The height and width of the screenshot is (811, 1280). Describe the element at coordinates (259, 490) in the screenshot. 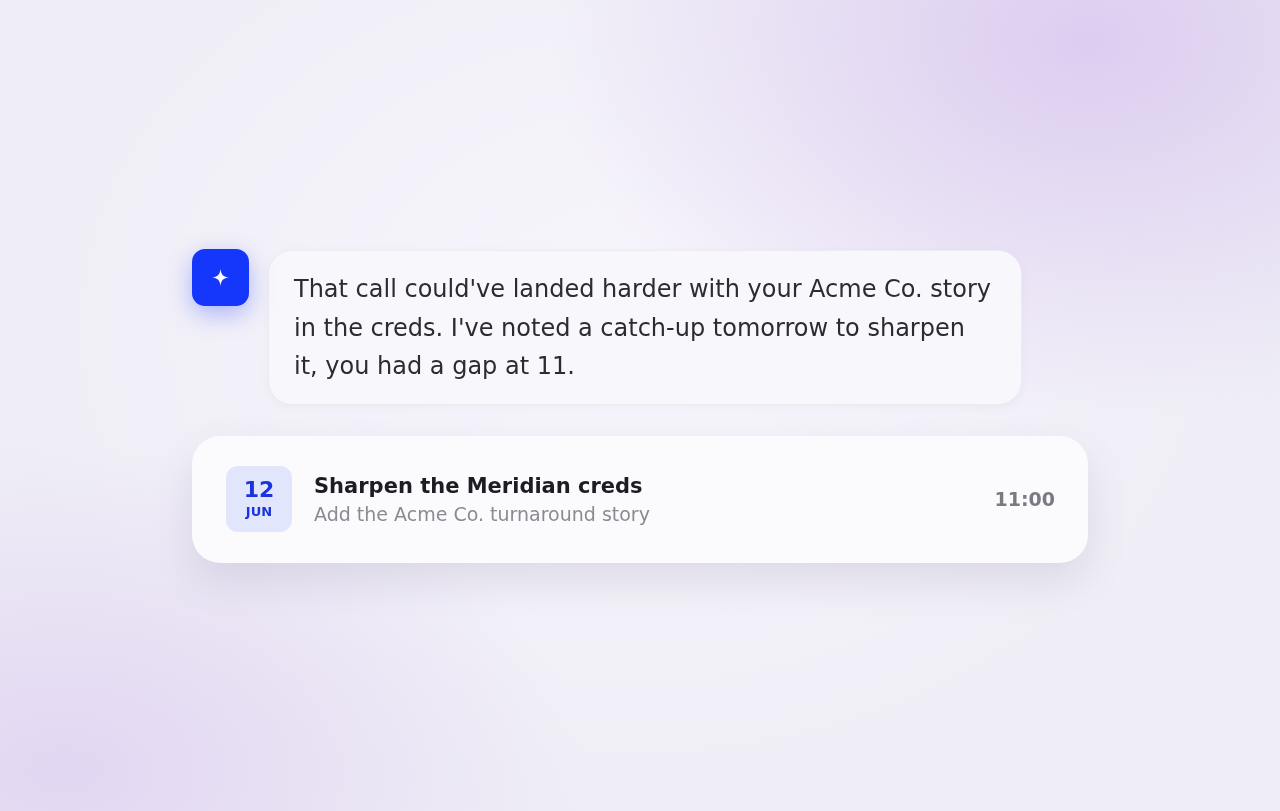

I see `day-number: 12` at that location.